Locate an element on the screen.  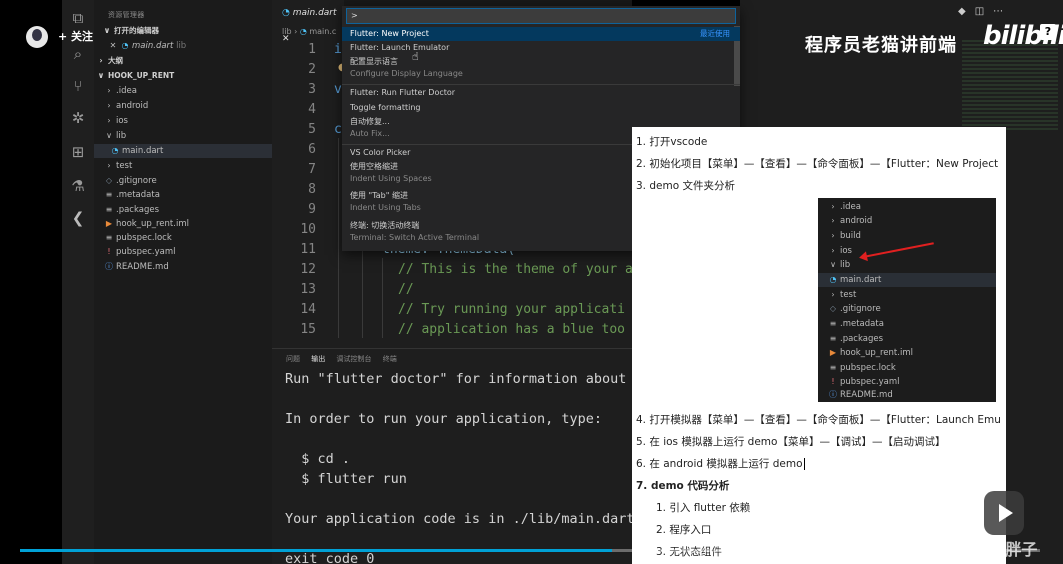
shot-tree-label: .idea is located at coordinates (850, 207).